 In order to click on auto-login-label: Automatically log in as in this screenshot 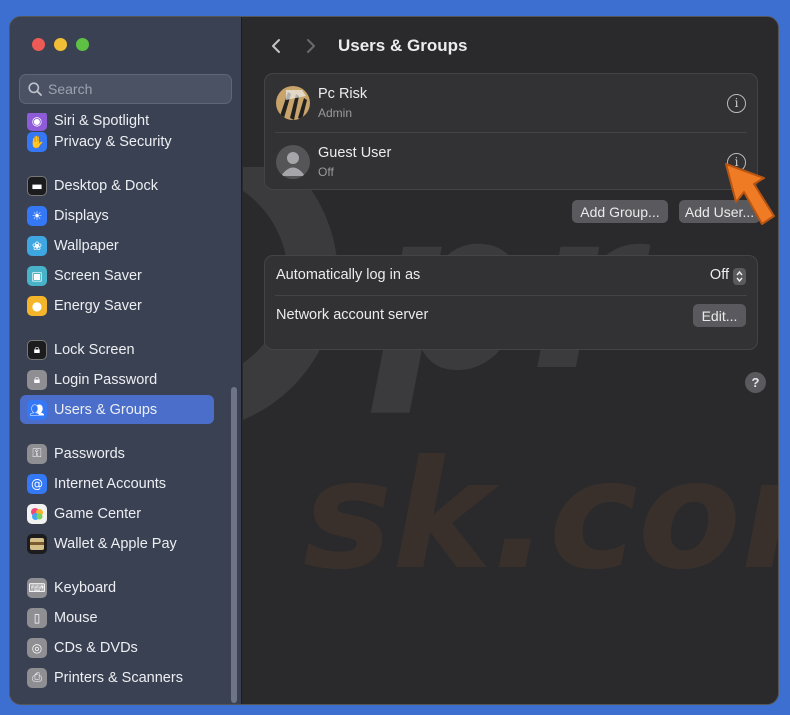, I will do `click(348, 275)`.